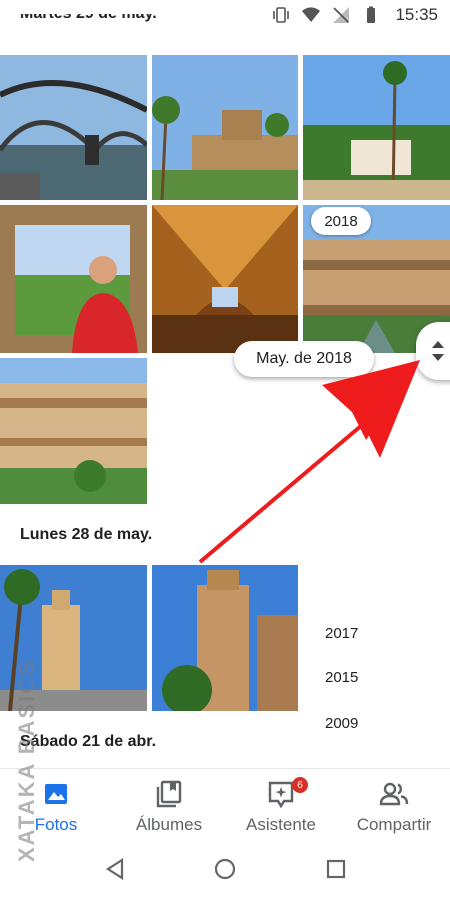 This screenshot has width=450, height=900. I want to click on photo-courtyard-arches, so click(73, 431).